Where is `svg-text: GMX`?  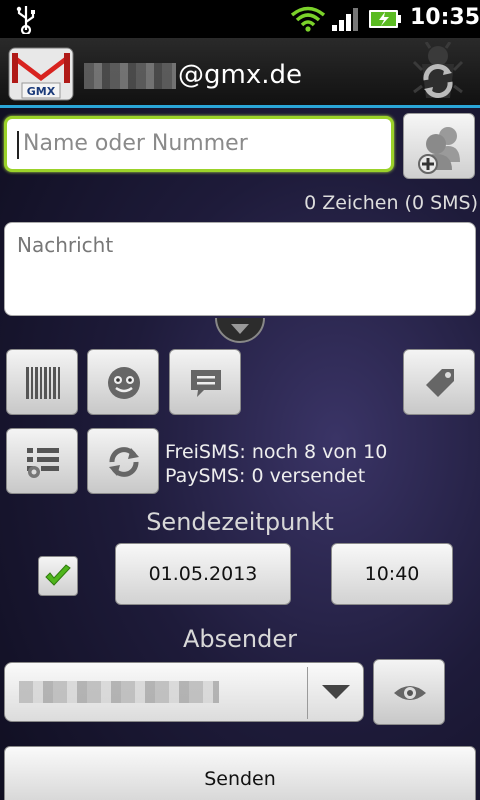 svg-text: GMX is located at coordinates (41, 91).